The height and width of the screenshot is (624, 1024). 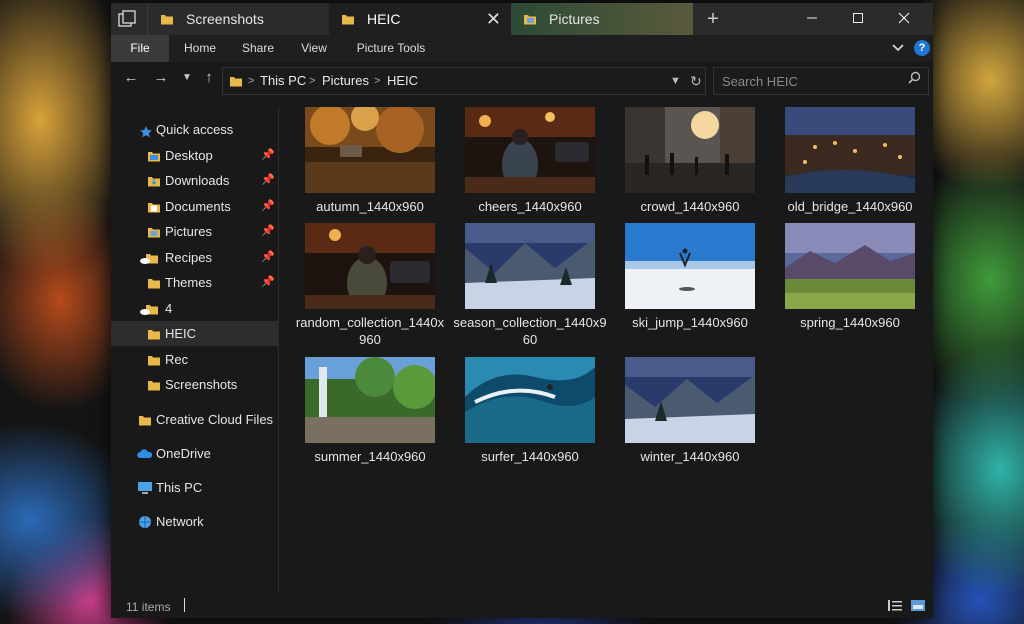 What do you see at coordinates (200, 48) in the screenshot?
I see `ribbon-tab-home: Home` at bounding box center [200, 48].